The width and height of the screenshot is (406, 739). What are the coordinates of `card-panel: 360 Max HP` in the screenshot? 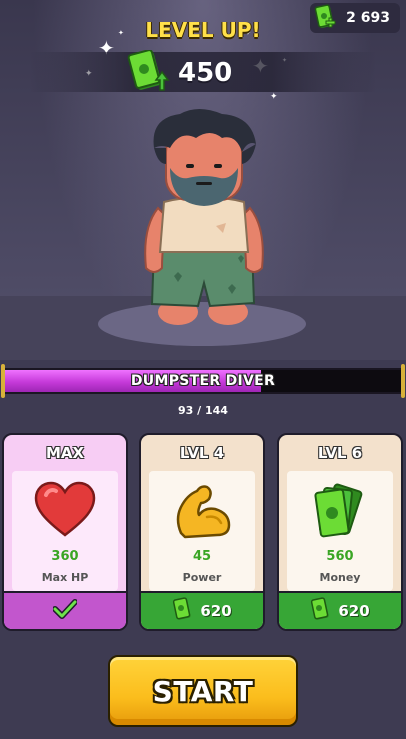 It's located at (65, 531).